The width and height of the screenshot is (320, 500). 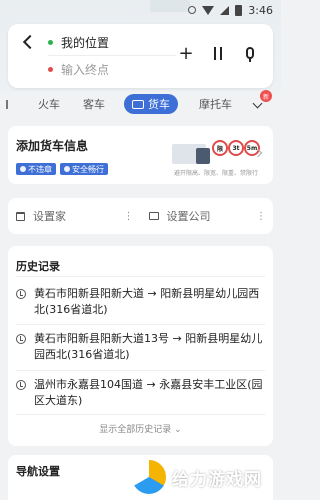 What do you see at coordinates (266, 96) in the screenshot?
I see `new-badge: 新` at bounding box center [266, 96].